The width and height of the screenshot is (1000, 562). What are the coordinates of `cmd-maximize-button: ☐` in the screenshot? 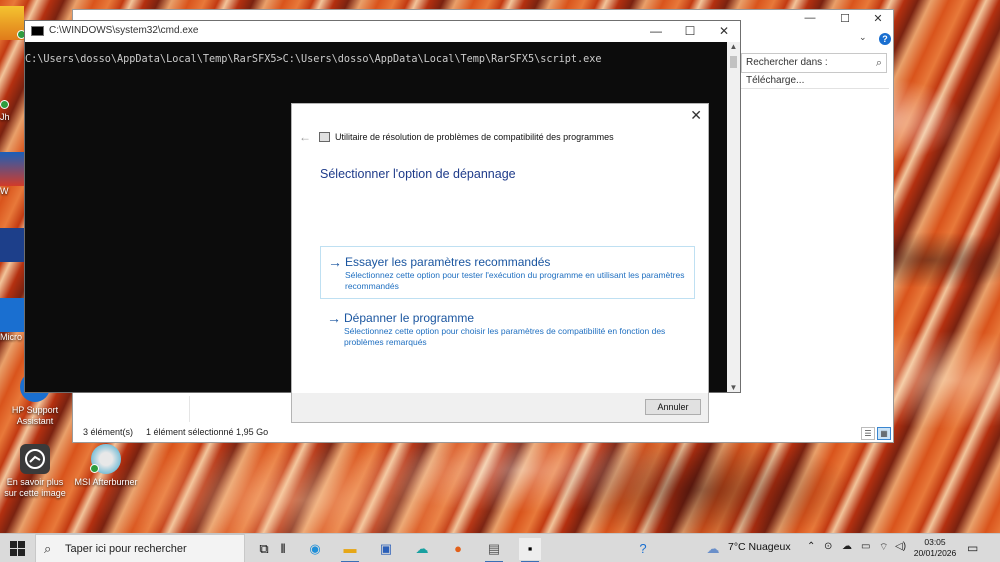 It's located at (690, 31).